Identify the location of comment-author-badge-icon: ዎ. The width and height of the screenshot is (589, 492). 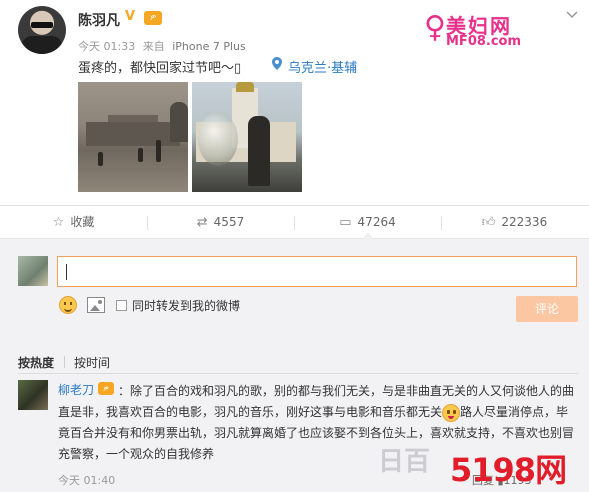
(106, 388).